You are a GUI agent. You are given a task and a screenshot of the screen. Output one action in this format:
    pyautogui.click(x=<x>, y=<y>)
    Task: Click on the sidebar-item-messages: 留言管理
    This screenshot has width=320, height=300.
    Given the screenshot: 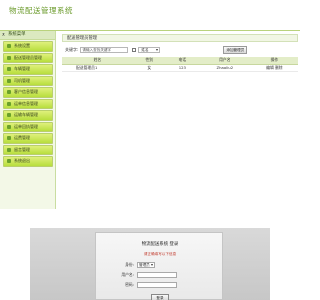 What is the action you would take?
    pyautogui.click(x=28, y=149)
    